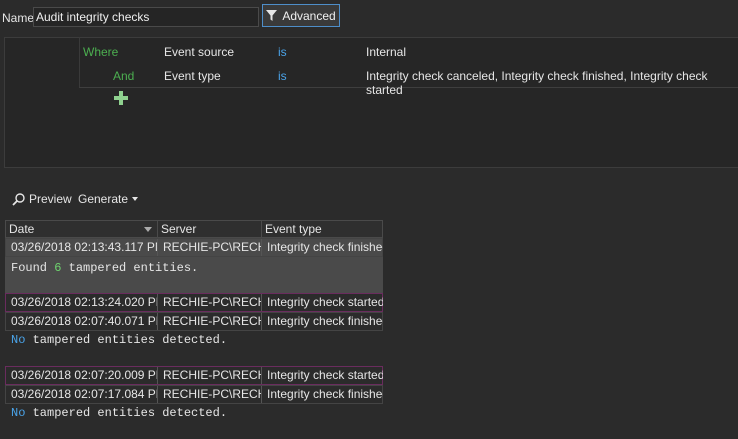  I want to click on preview-button: Preview, so click(42, 199).